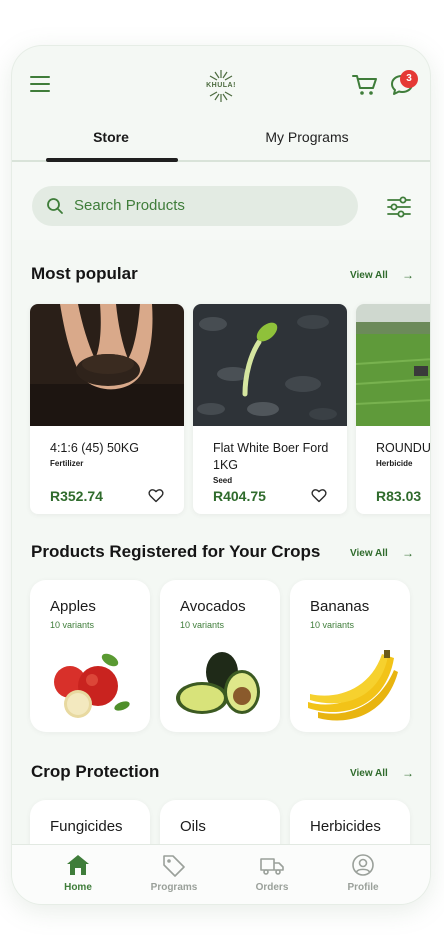 The width and height of the screenshot is (444, 946). I want to click on tag-icon, so click(174, 866).